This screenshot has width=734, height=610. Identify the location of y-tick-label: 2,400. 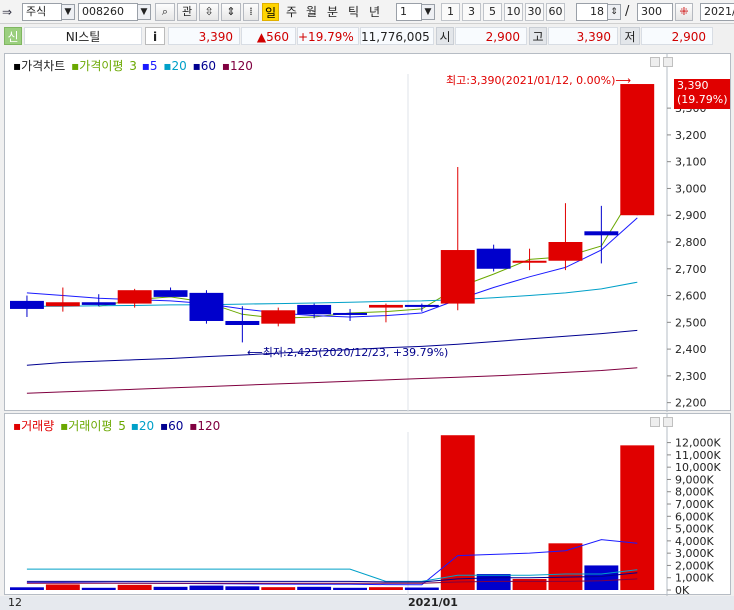
(691, 349).